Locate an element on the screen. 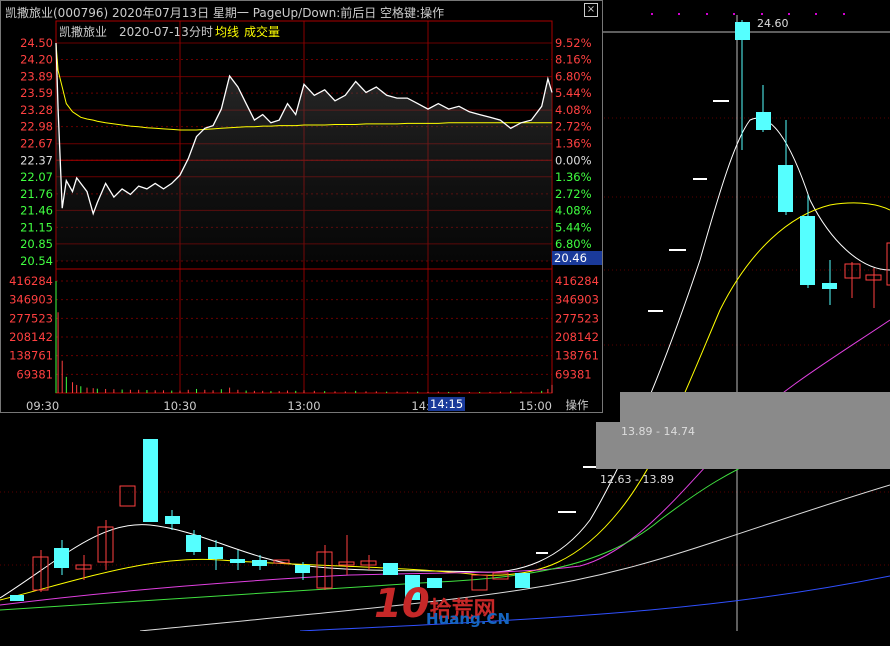 The width and height of the screenshot is (890, 646). price-tick: 21.15 is located at coordinates (36, 227).